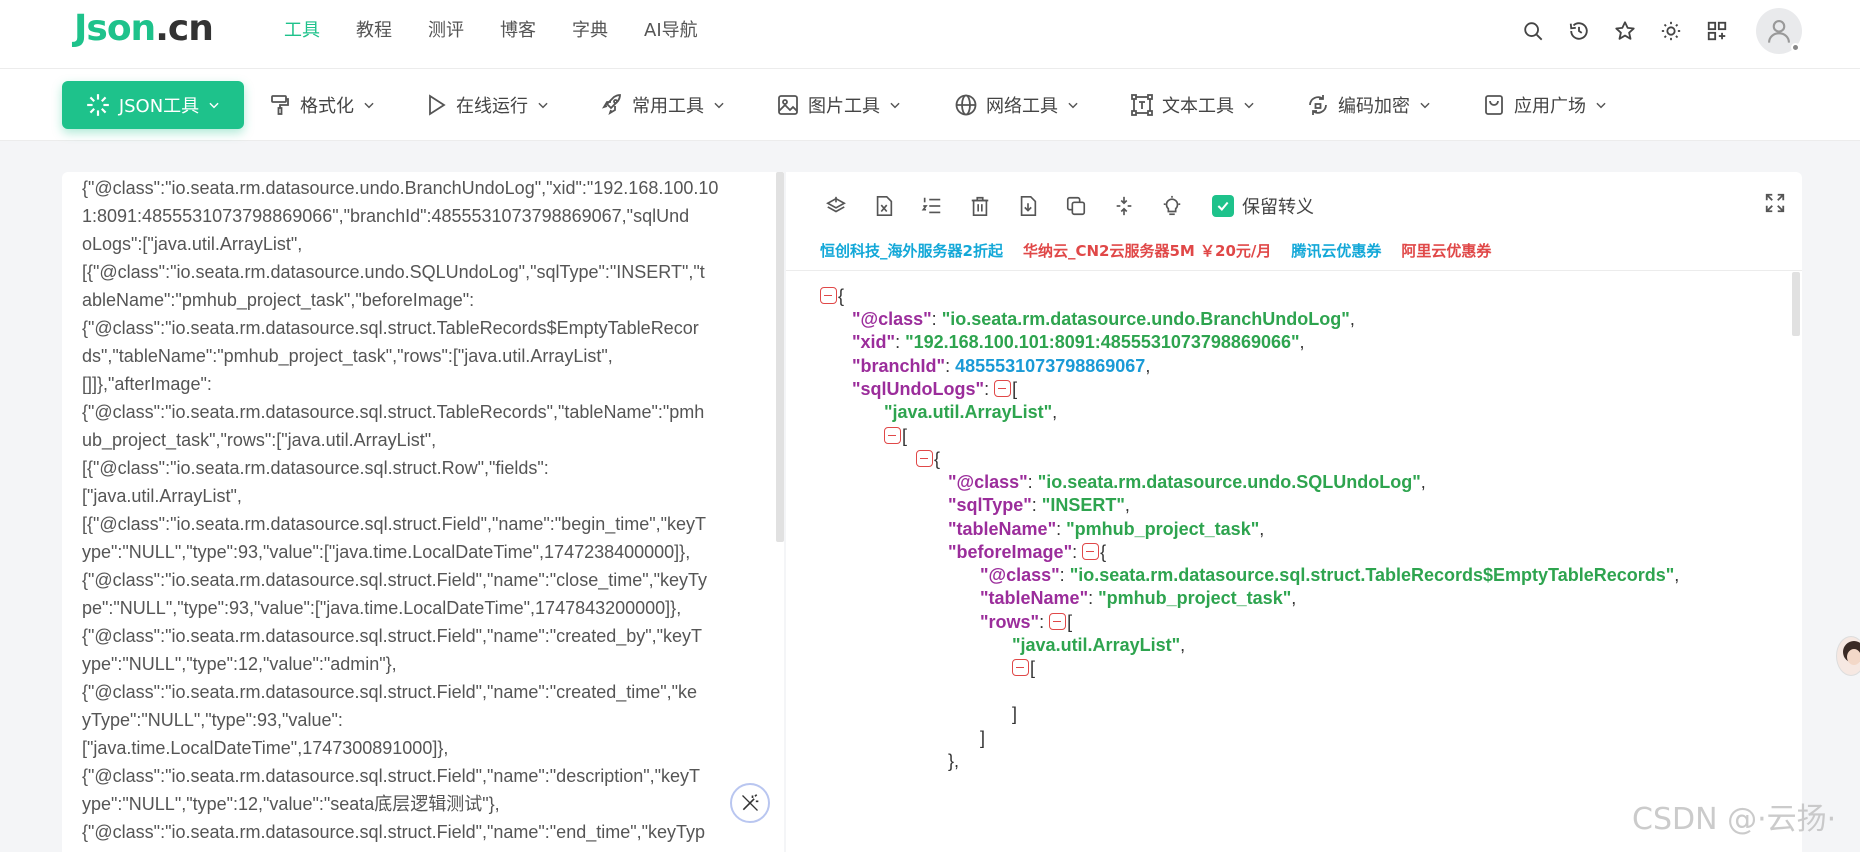 The width and height of the screenshot is (1860, 852). Describe the element at coordinates (780, 357) in the screenshot. I see `input-scrollbar` at that location.